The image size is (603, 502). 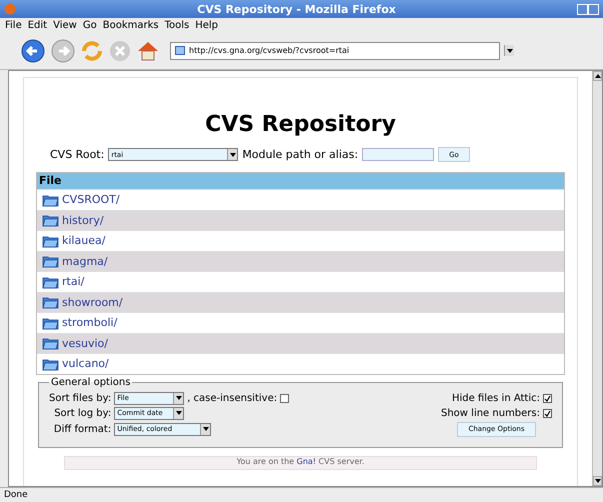 I want to click on scrollbar, so click(x=597, y=278).